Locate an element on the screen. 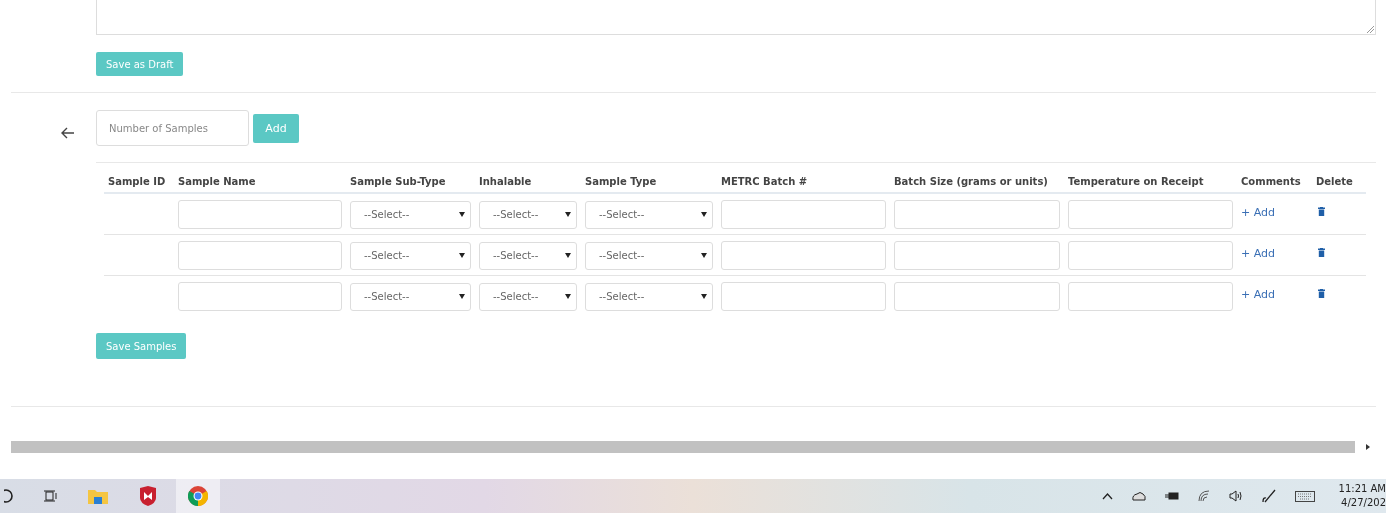  back-arrow-icon is located at coordinates (68, 133).